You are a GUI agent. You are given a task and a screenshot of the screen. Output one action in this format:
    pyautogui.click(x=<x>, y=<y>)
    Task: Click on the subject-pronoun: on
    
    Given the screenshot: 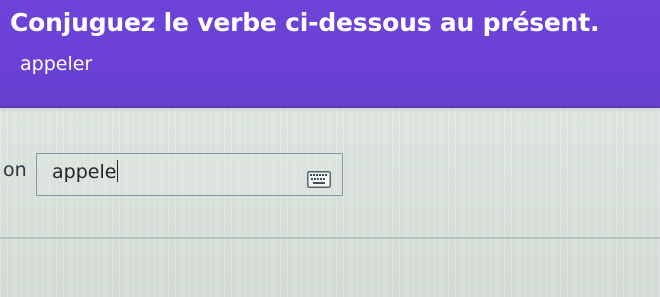 What is the action you would take?
    pyautogui.click(x=15, y=170)
    